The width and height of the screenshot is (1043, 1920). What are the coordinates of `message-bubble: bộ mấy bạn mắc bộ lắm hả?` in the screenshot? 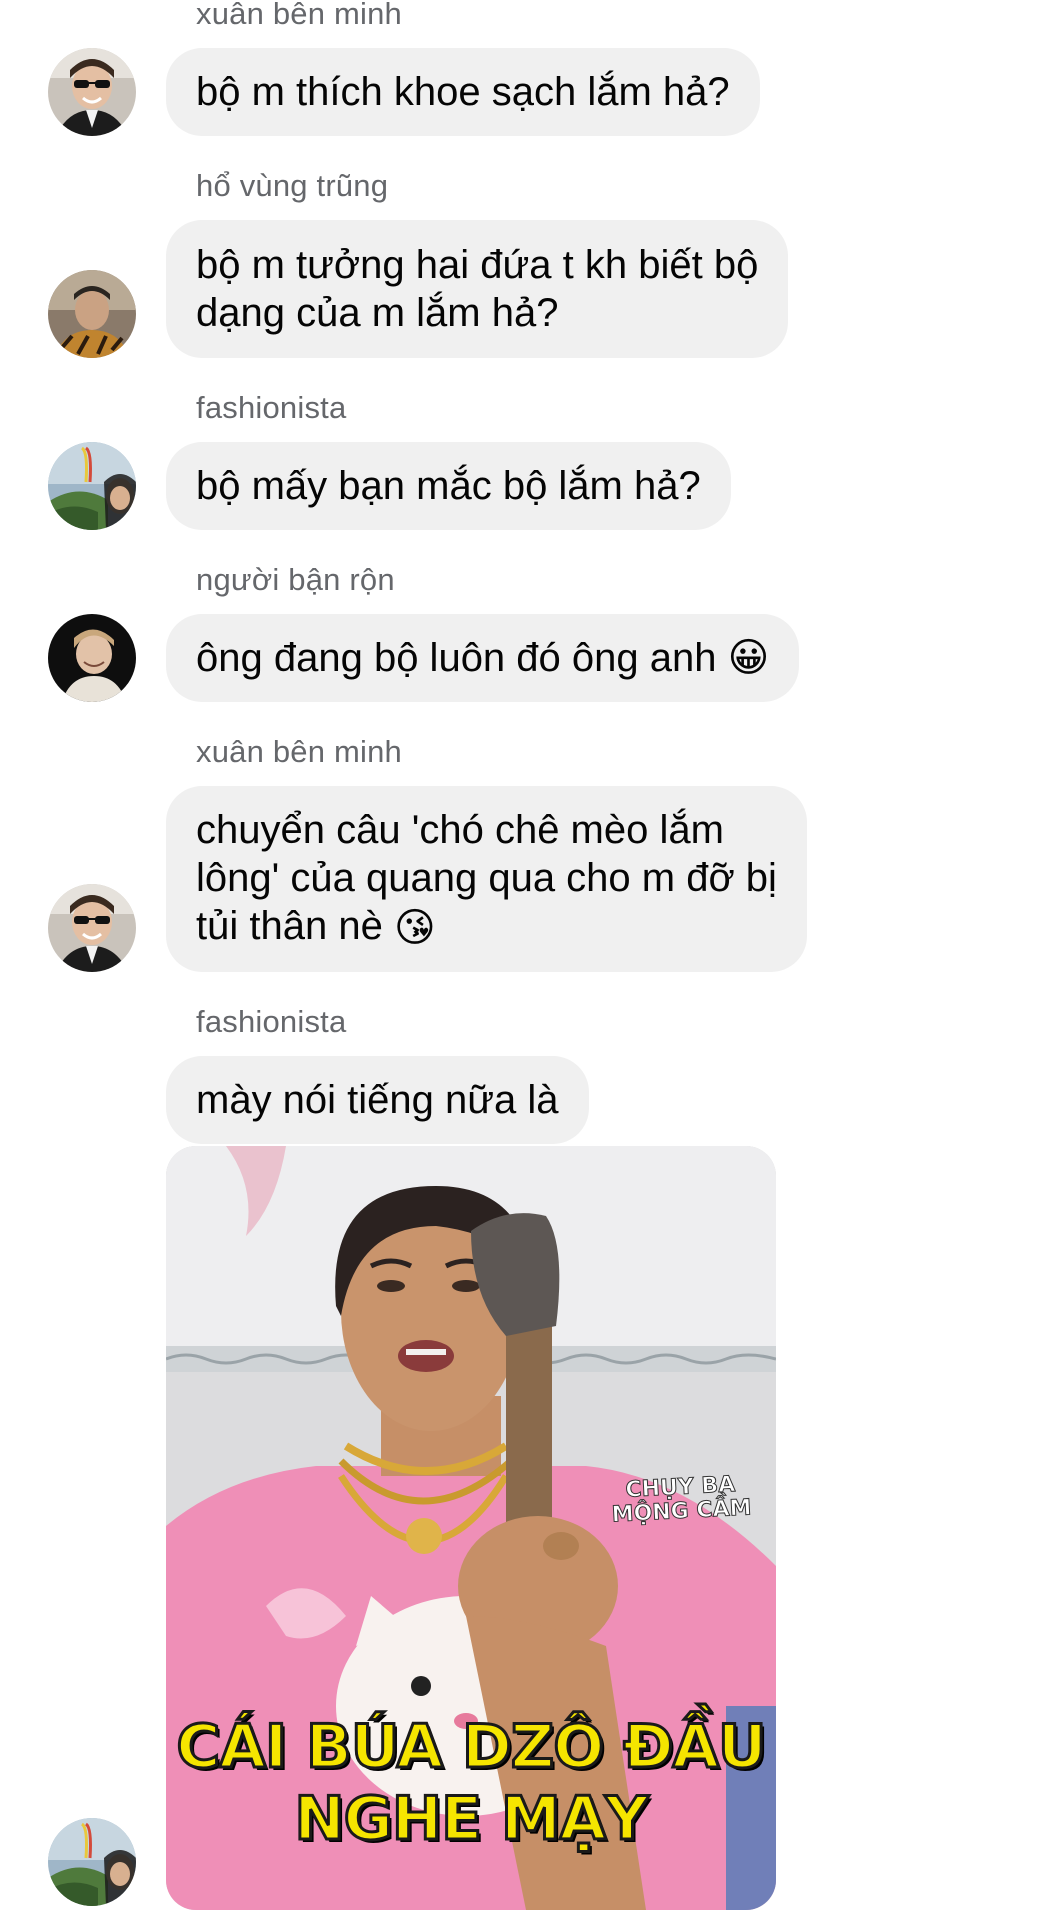 It's located at (448, 486).